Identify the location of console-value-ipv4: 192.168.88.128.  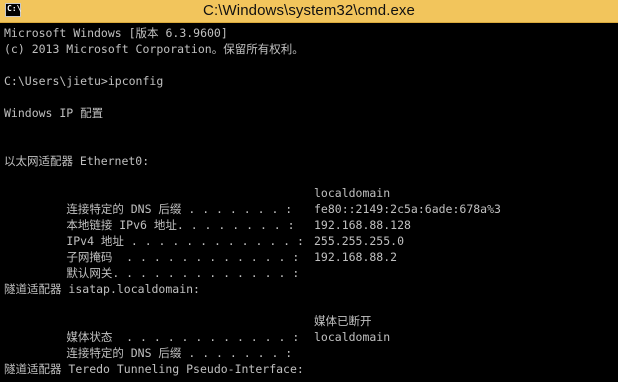
(362, 225).